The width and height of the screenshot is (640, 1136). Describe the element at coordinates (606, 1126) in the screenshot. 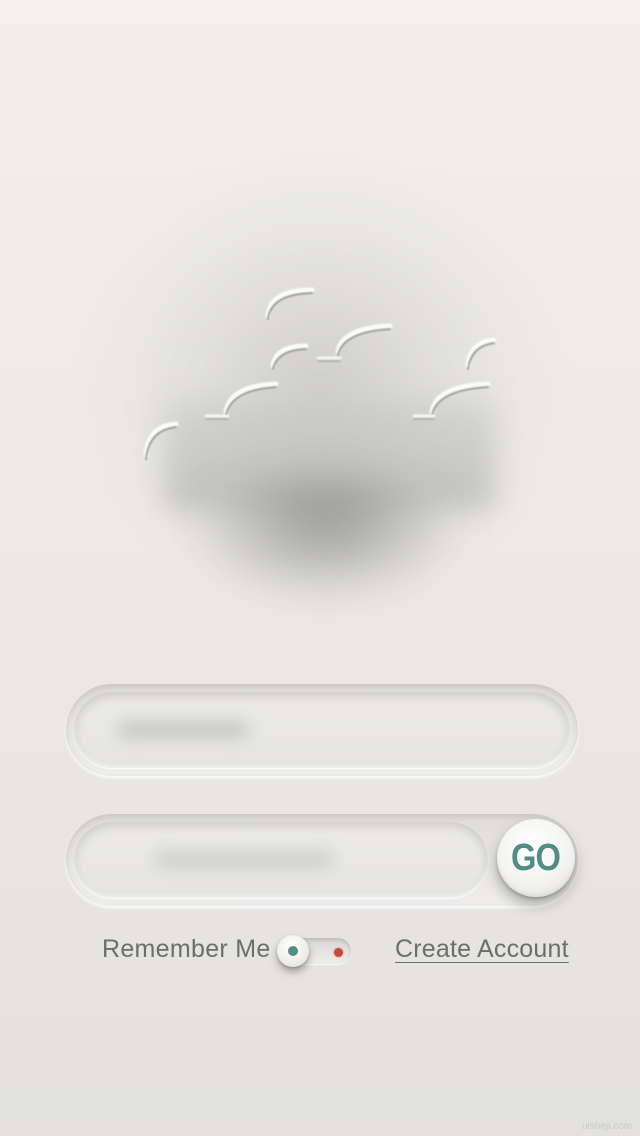

I see `watermark-text: uisheji.com` at that location.